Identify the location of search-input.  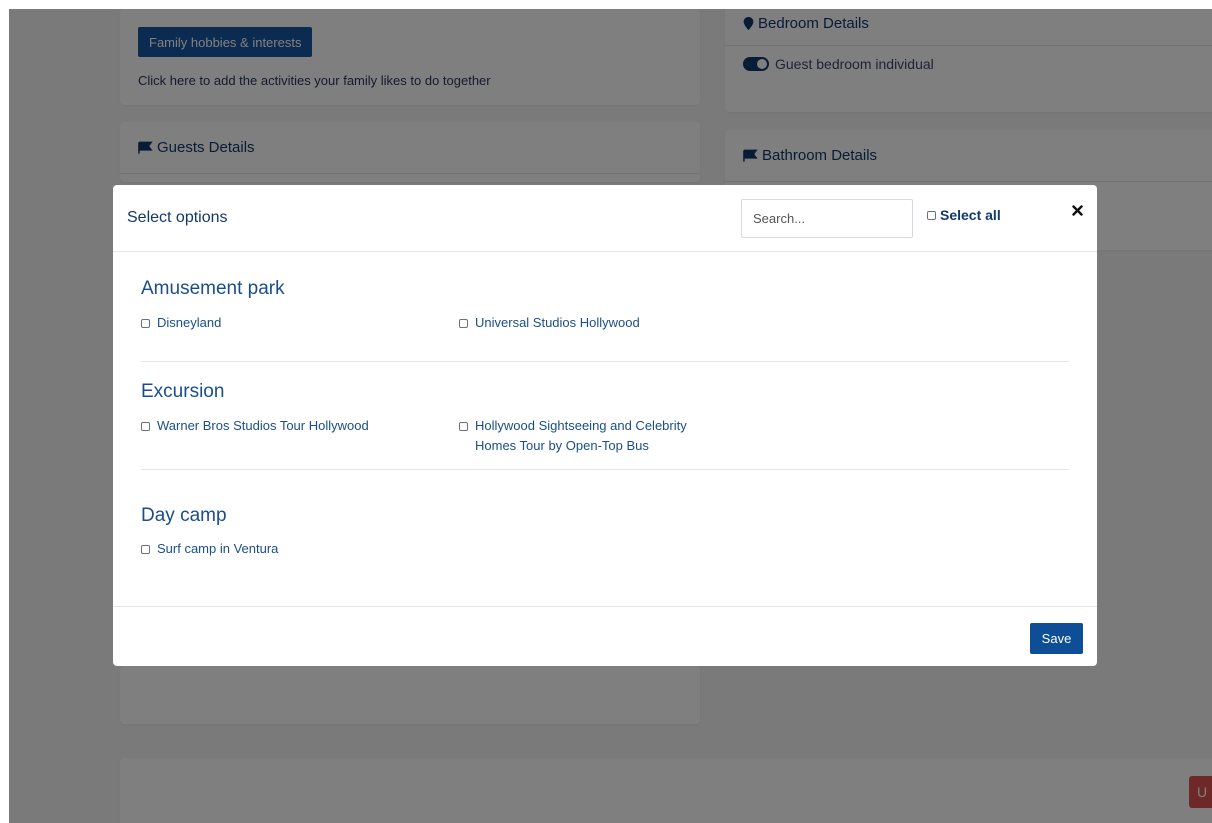
(827, 218).